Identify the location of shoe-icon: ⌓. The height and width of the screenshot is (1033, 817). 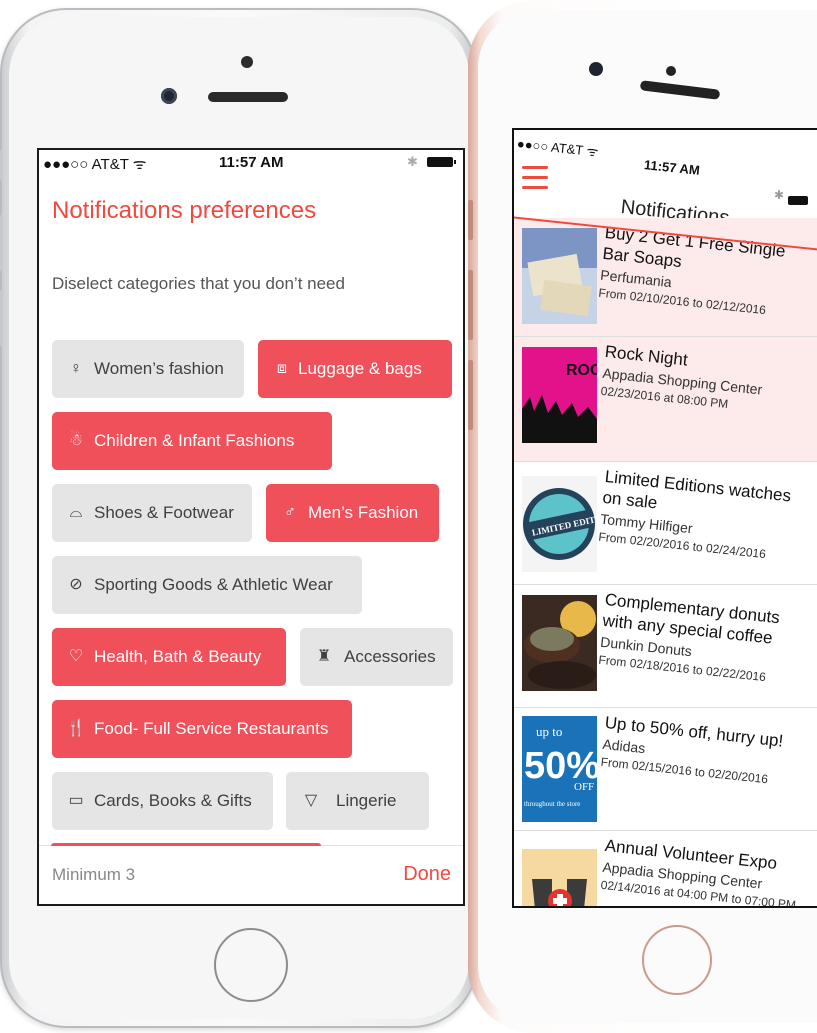
(76, 512).